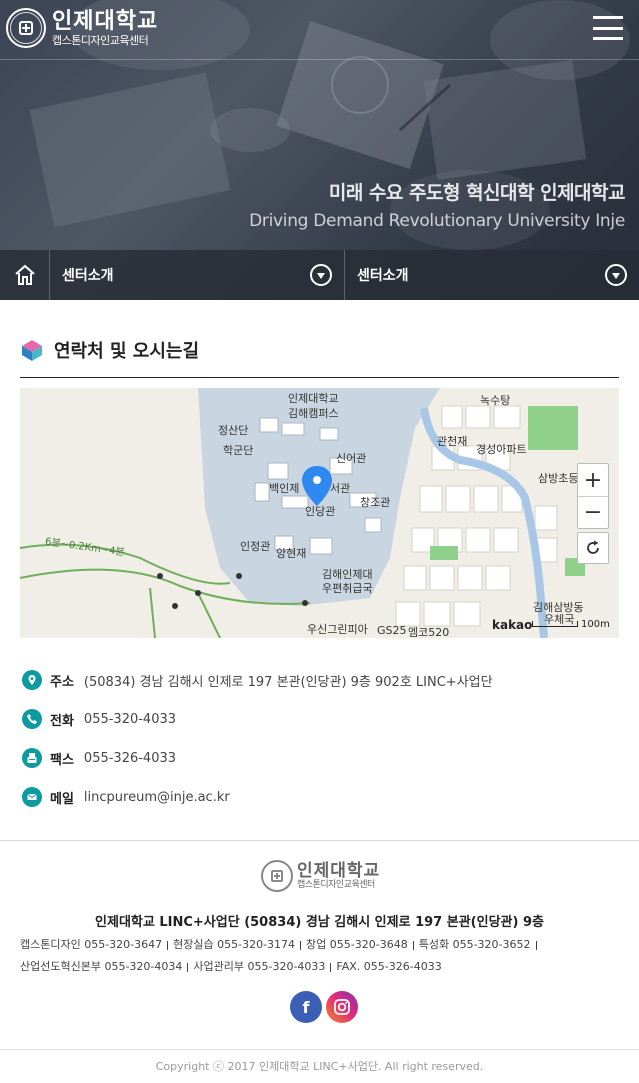 Image resolution: width=639 pixels, height=1083 pixels. Describe the element at coordinates (233, 430) in the screenshot. I see `map-label: 정산단` at that location.